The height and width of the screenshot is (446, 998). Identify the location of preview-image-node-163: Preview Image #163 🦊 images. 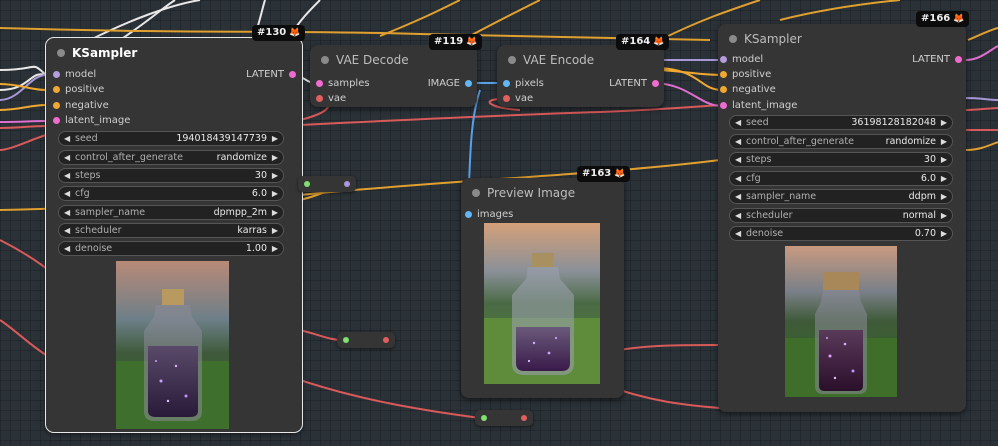
(546, 282).